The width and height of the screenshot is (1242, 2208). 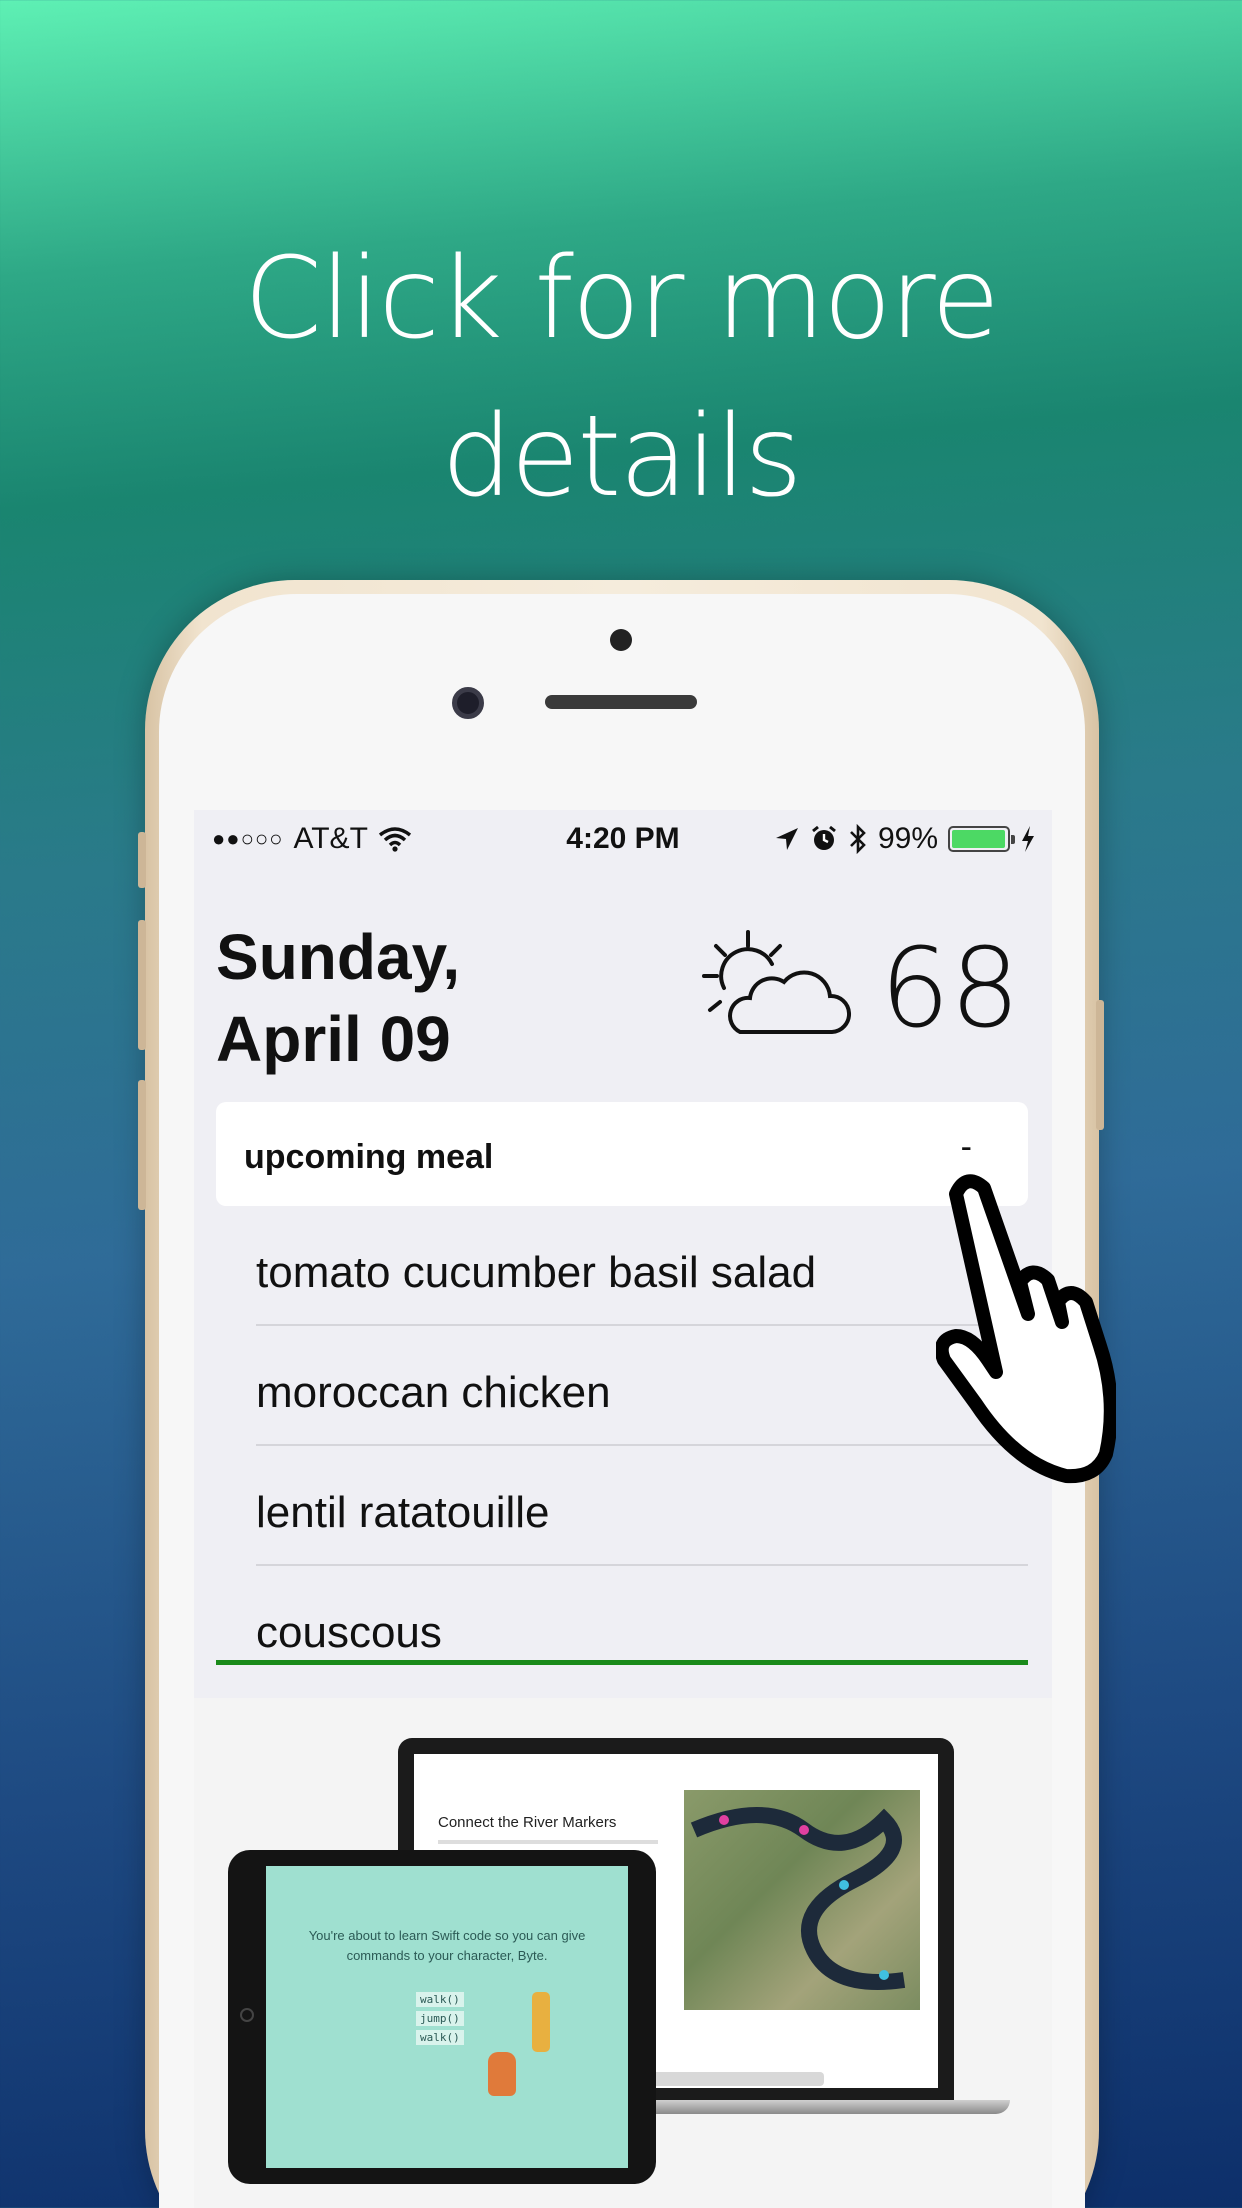 What do you see at coordinates (622, 1154) in the screenshot?
I see `upcoming-meal-header: upcoming meal -` at bounding box center [622, 1154].